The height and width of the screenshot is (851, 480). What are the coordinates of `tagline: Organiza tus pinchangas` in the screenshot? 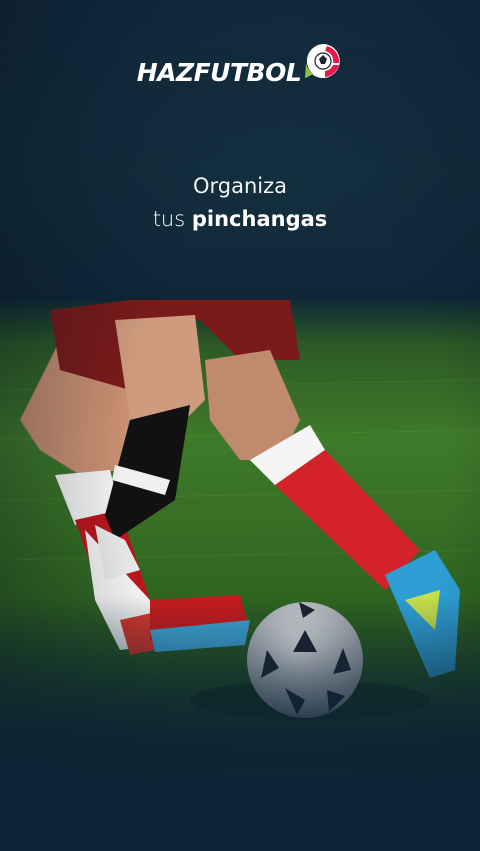 It's located at (240, 203).